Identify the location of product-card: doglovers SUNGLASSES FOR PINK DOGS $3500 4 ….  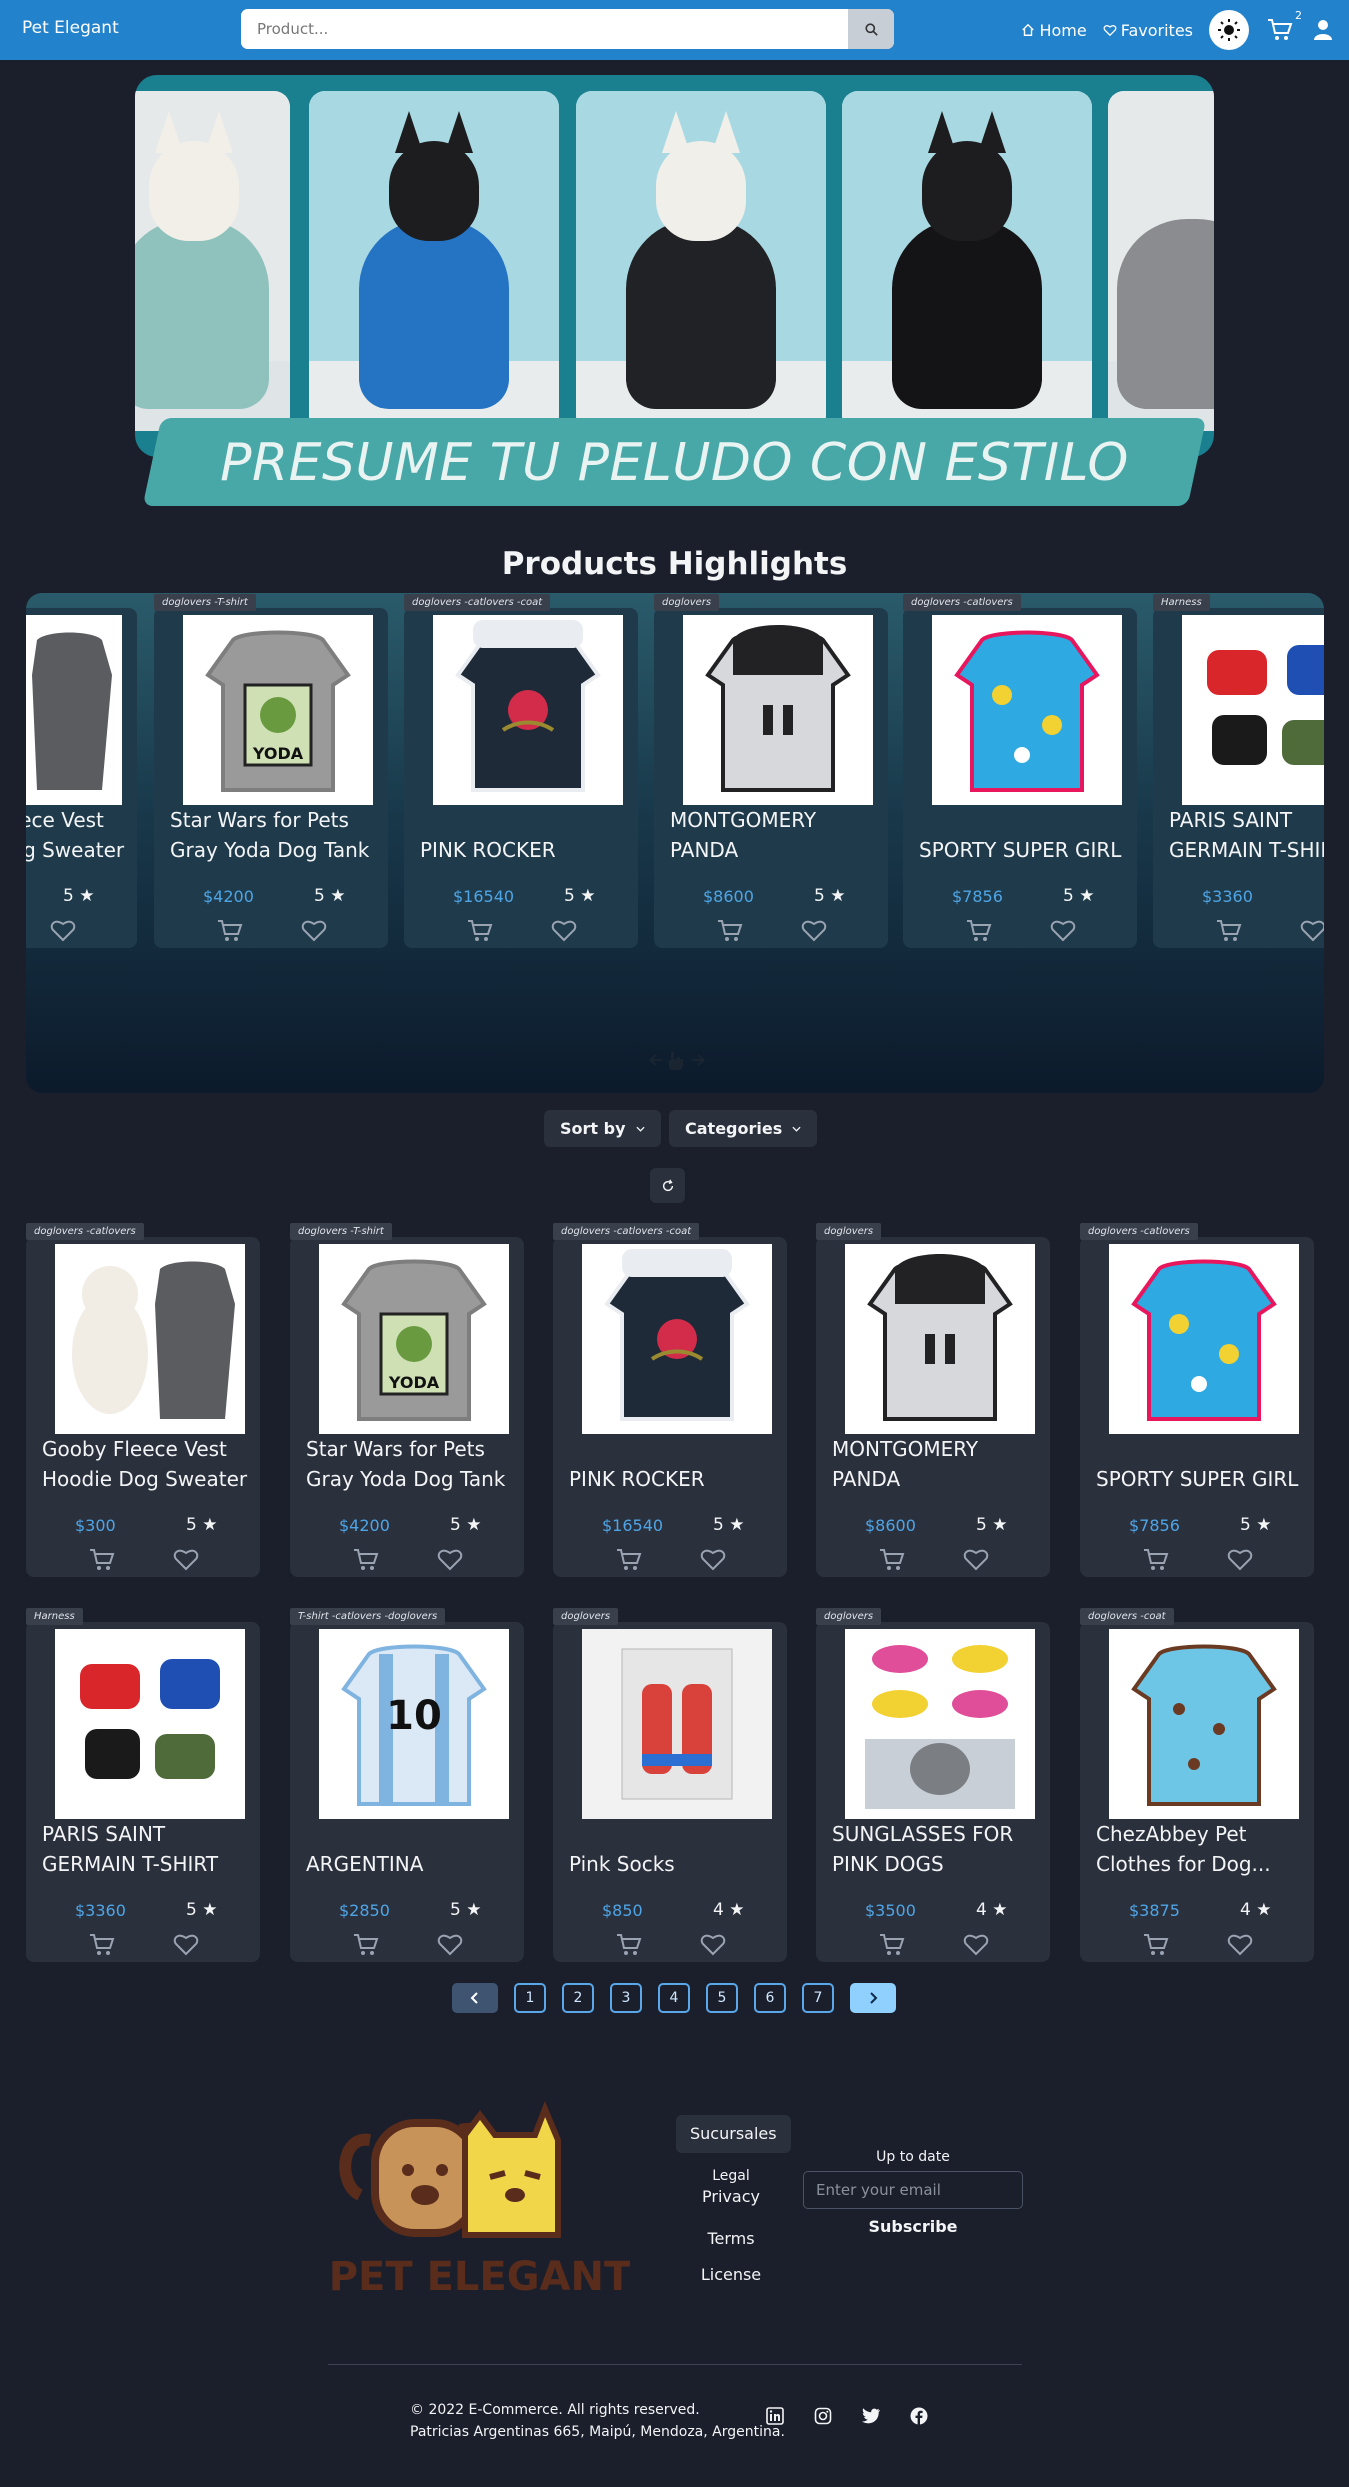
(933, 1785).